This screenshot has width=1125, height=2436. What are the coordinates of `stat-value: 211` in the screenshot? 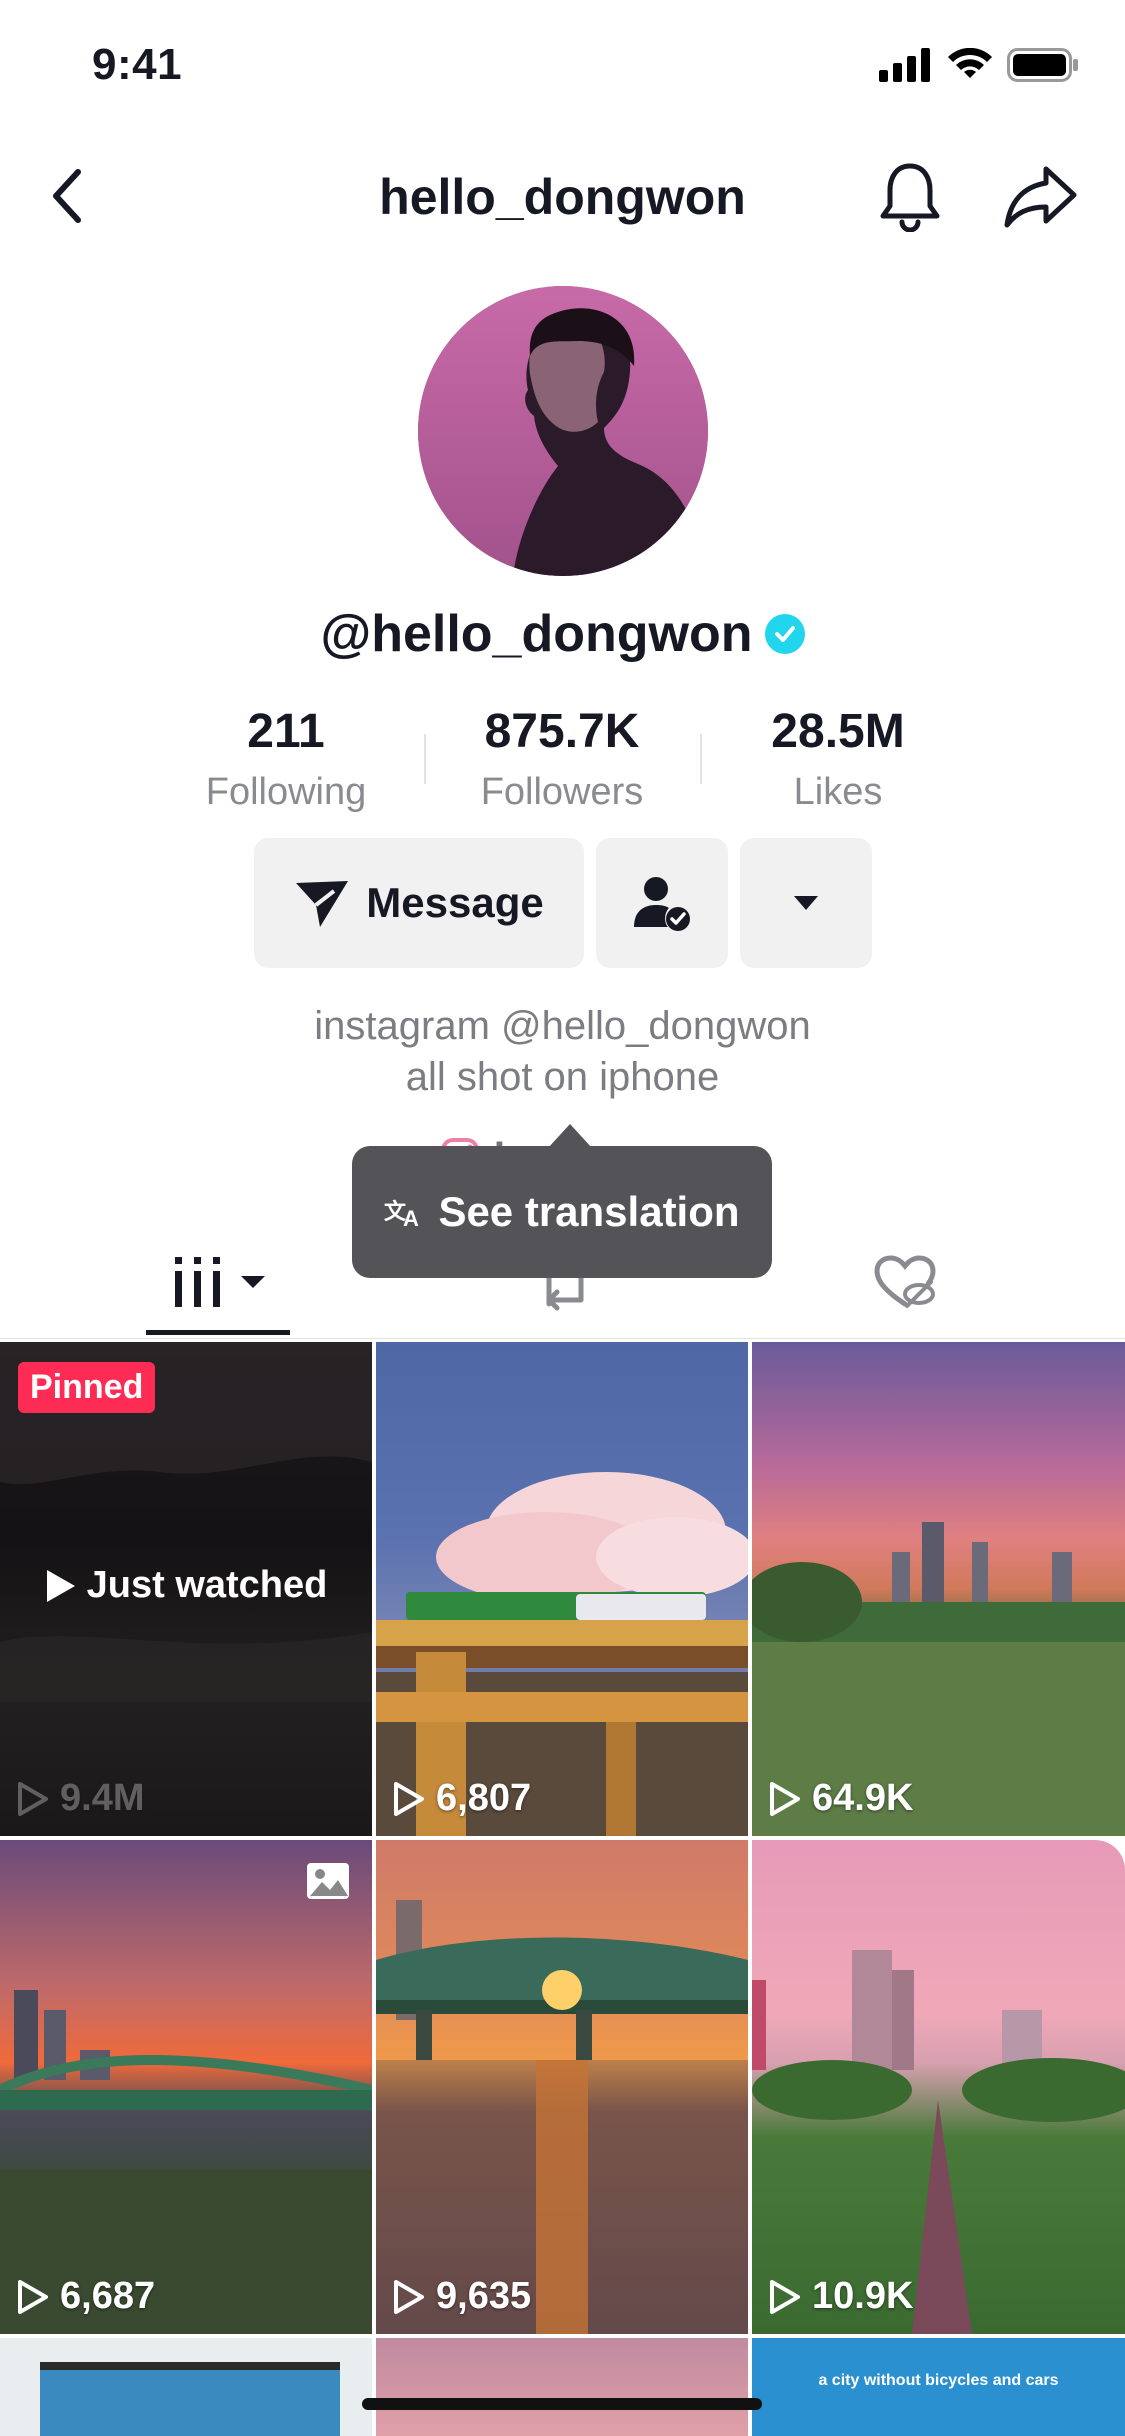 It's located at (286, 731).